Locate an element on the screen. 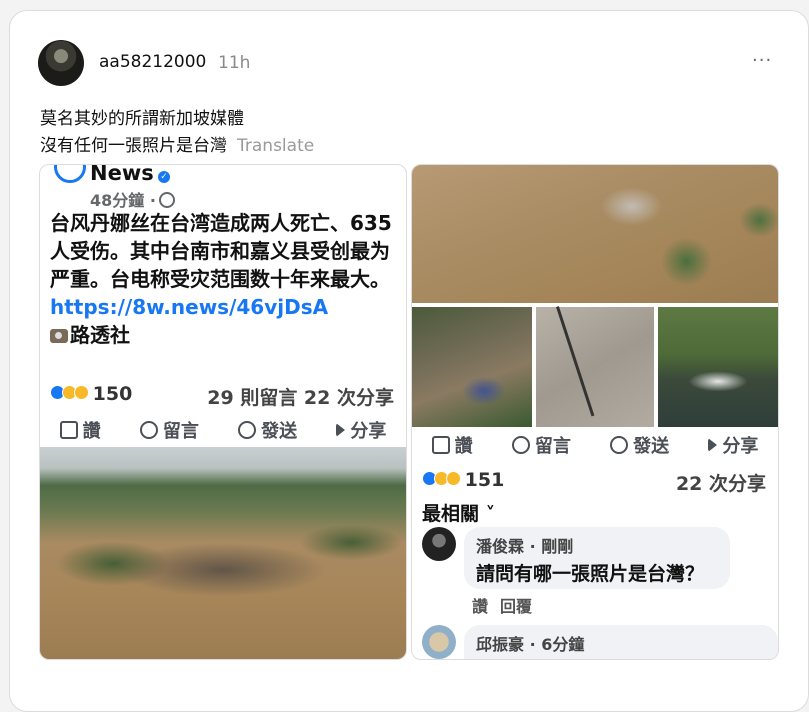 The image size is (809, 712). caption-line-1: 莫名其妙的所謂新加坡媒體 is located at coordinates (142, 119).